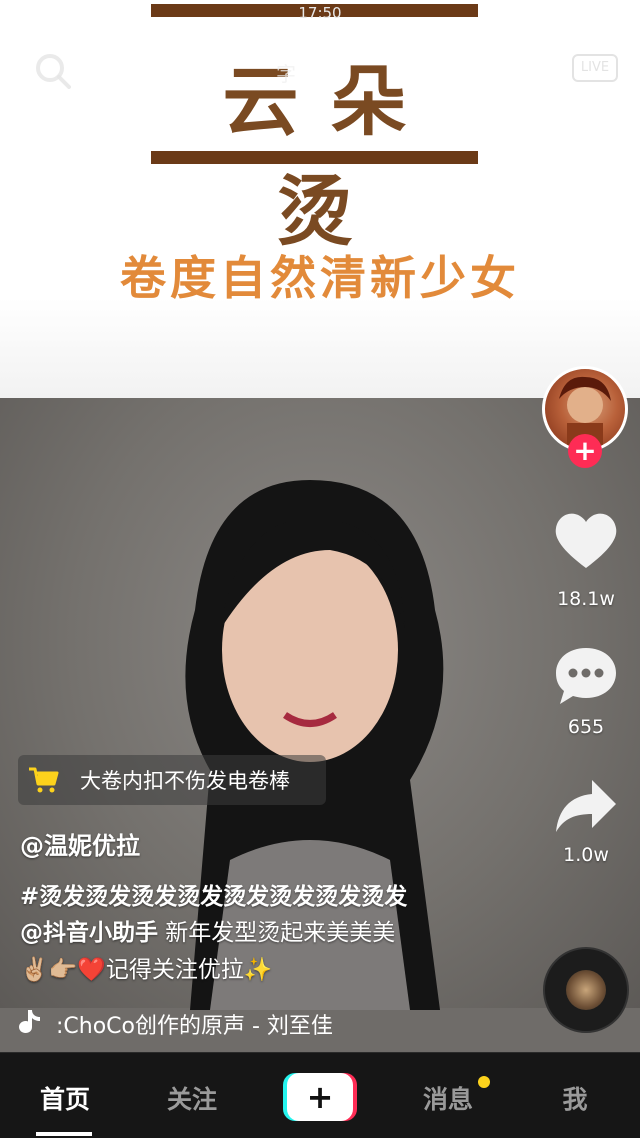 The width and height of the screenshot is (640, 1138). I want to click on caption-text: 新年发型烫起来美美美, so click(277, 933).